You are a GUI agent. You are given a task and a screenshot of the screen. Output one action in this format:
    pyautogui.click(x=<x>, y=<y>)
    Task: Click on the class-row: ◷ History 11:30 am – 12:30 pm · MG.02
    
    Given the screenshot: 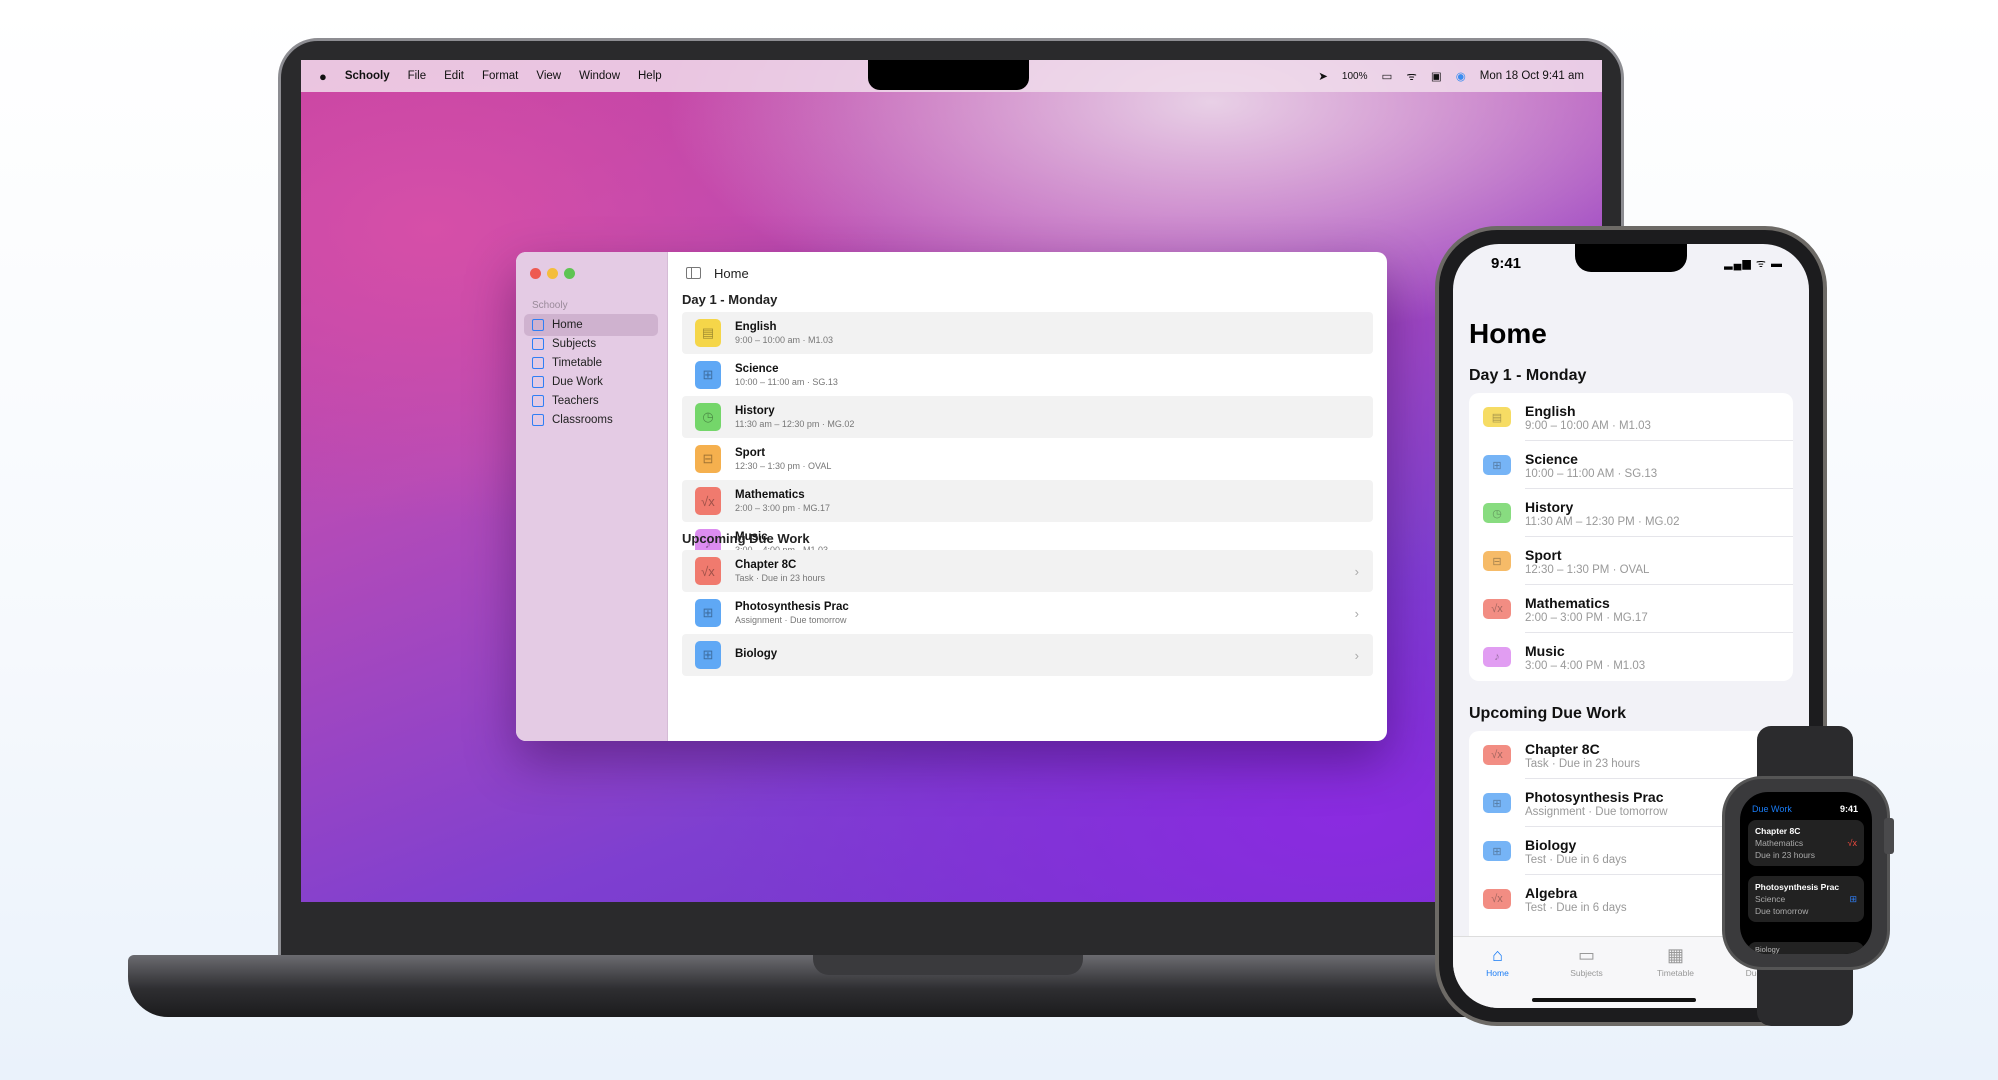 What is the action you would take?
    pyautogui.click(x=1027, y=417)
    